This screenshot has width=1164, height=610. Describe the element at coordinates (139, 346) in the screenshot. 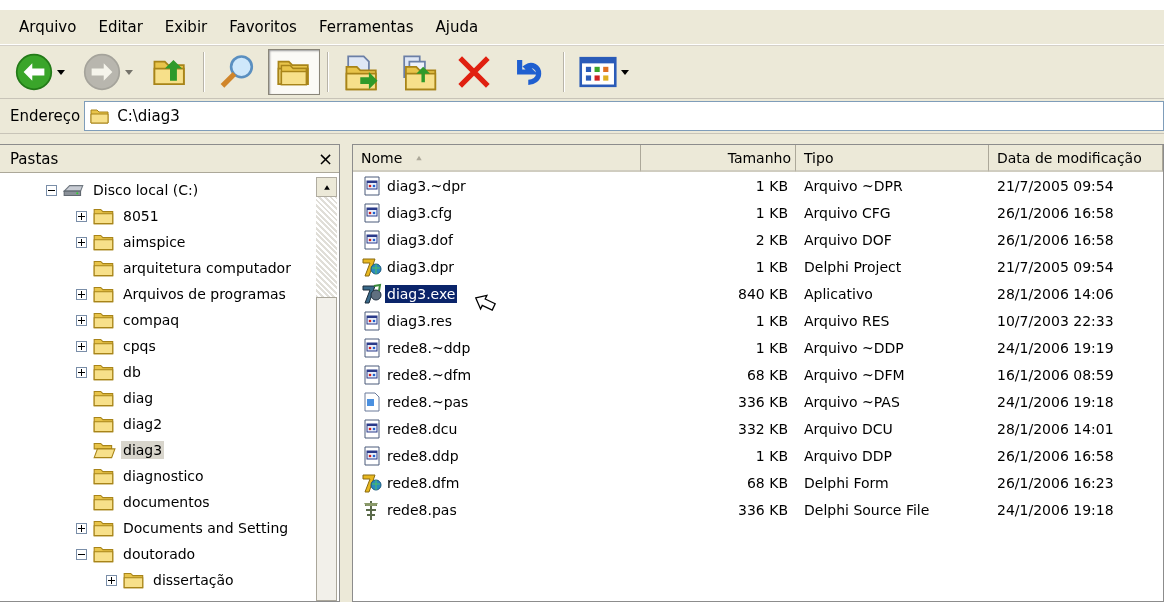

I see `tree-item: cpqs` at that location.